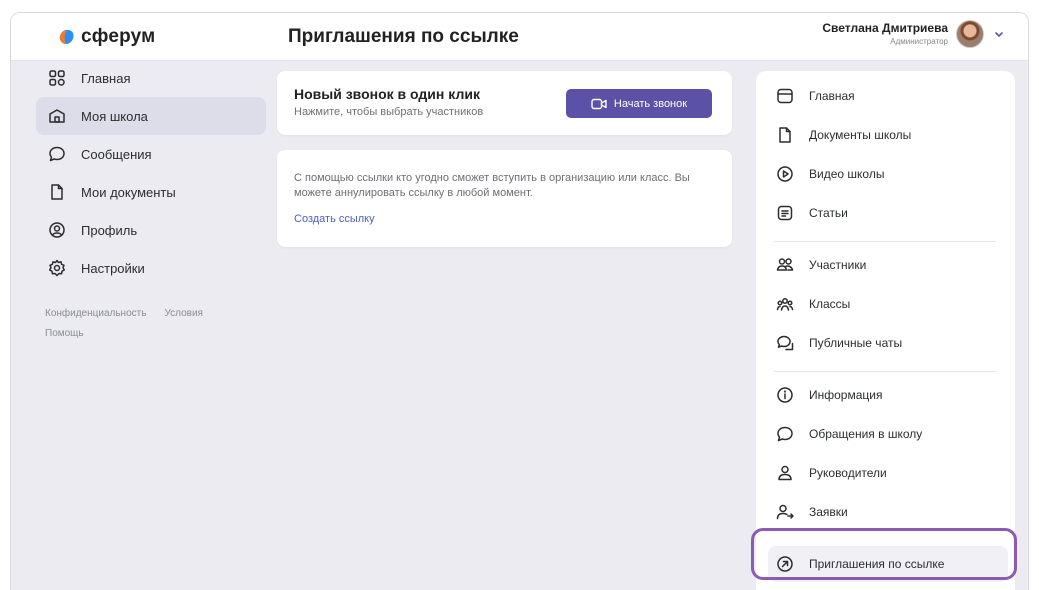 This screenshot has width=1039, height=590. Describe the element at coordinates (830, 304) in the screenshot. I see `school-menu-label: Классы` at that location.